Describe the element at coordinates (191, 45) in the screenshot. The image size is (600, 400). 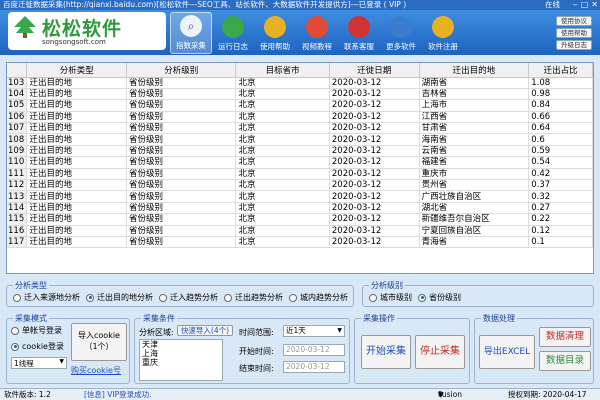
I see `toolbar-button-label: 指数采集` at that location.